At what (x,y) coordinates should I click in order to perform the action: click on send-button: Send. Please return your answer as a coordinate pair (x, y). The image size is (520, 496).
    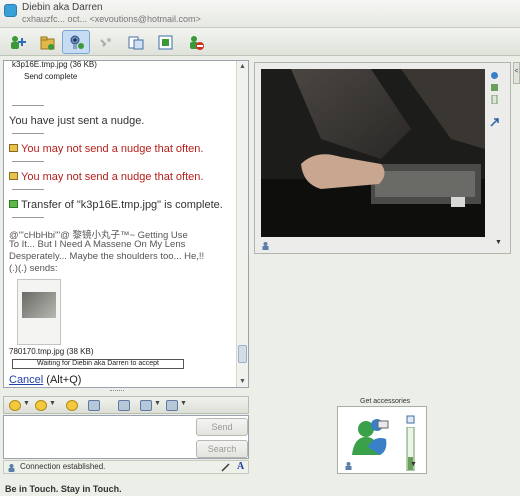
    Looking at the image, I should click on (222, 427).